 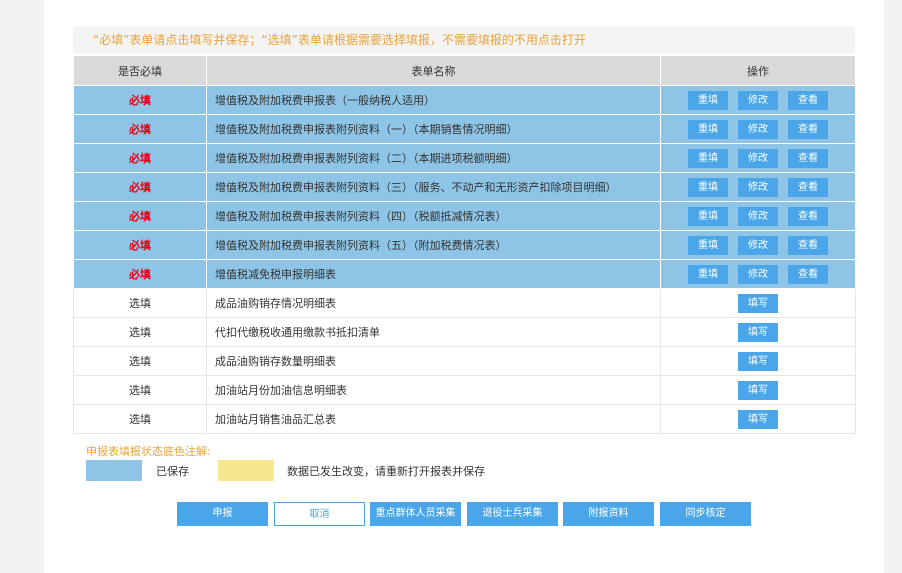 I want to click on form-name-cell: 增值税减免税申报明细表, so click(x=433, y=274).